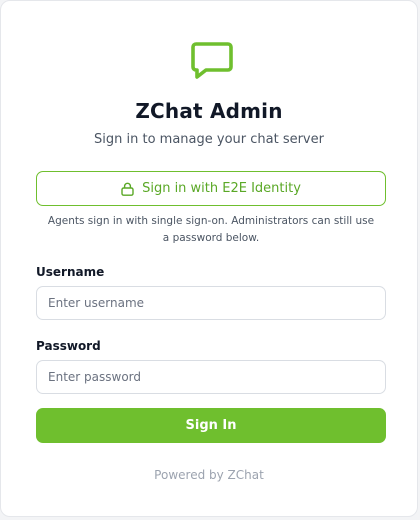  What do you see at coordinates (211, 377) in the screenshot?
I see `password-input` at bounding box center [211, 377].